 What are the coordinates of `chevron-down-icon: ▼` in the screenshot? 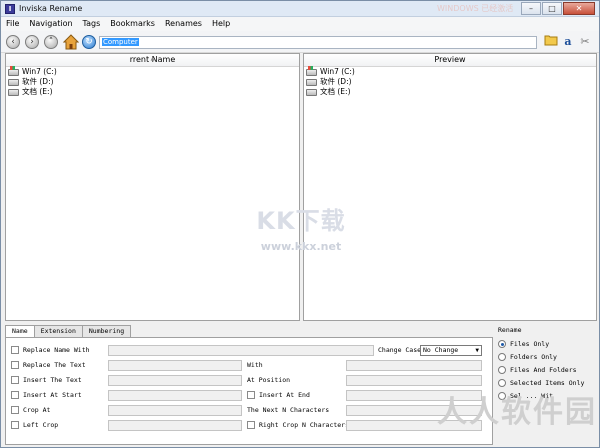 It's located at (477, 350).